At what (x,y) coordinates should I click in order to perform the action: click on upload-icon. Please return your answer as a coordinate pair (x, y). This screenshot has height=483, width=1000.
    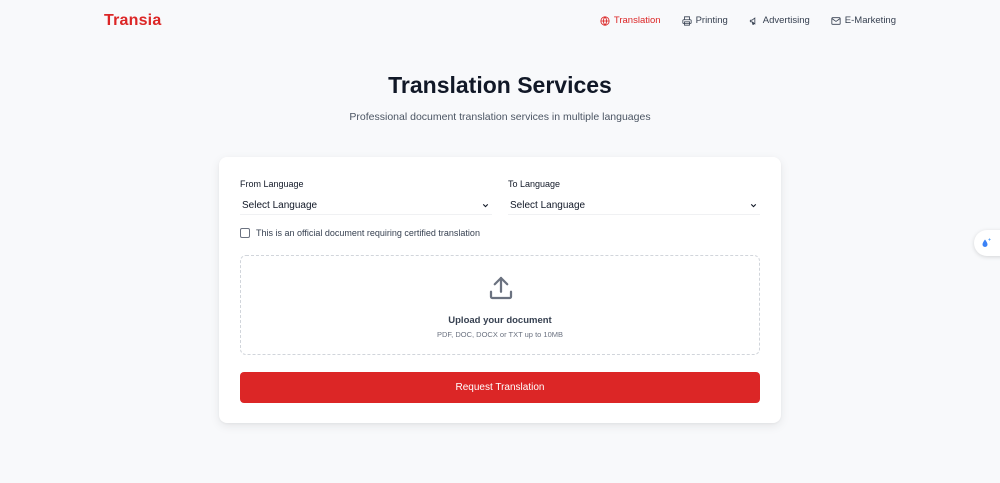
    Looking at the image, I should click on (501, 288).